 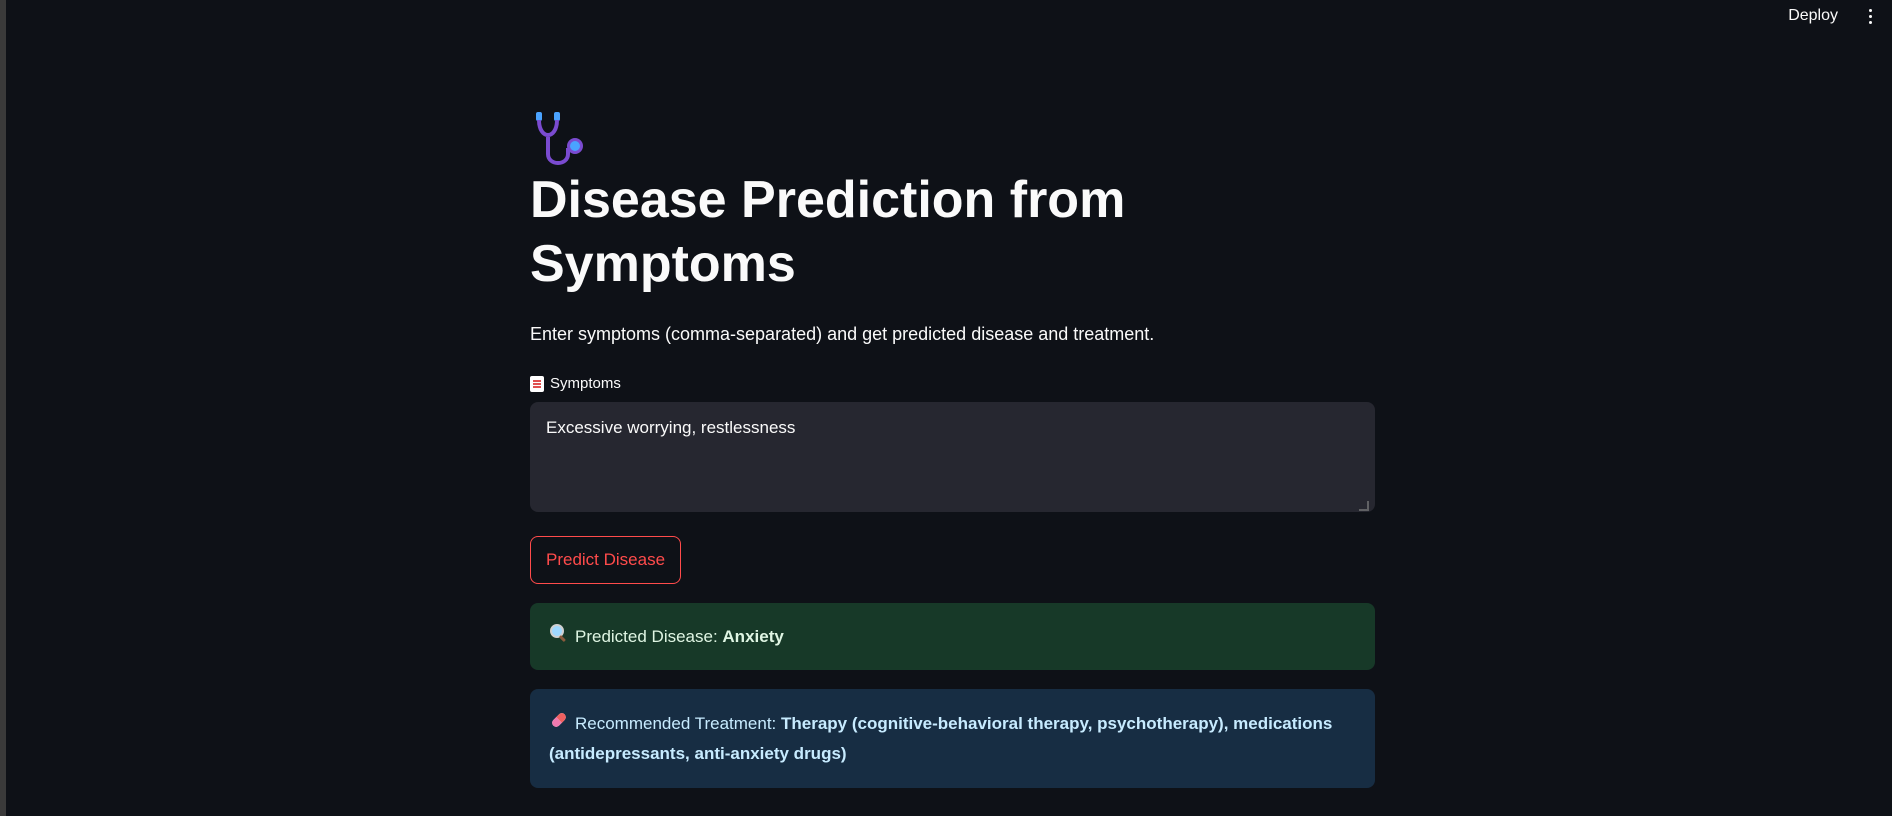 What do you see at coordinates (1840, 16) in the screenshot?
I see `top-toolbar: Deploy` at bounding box center [1840, 16].